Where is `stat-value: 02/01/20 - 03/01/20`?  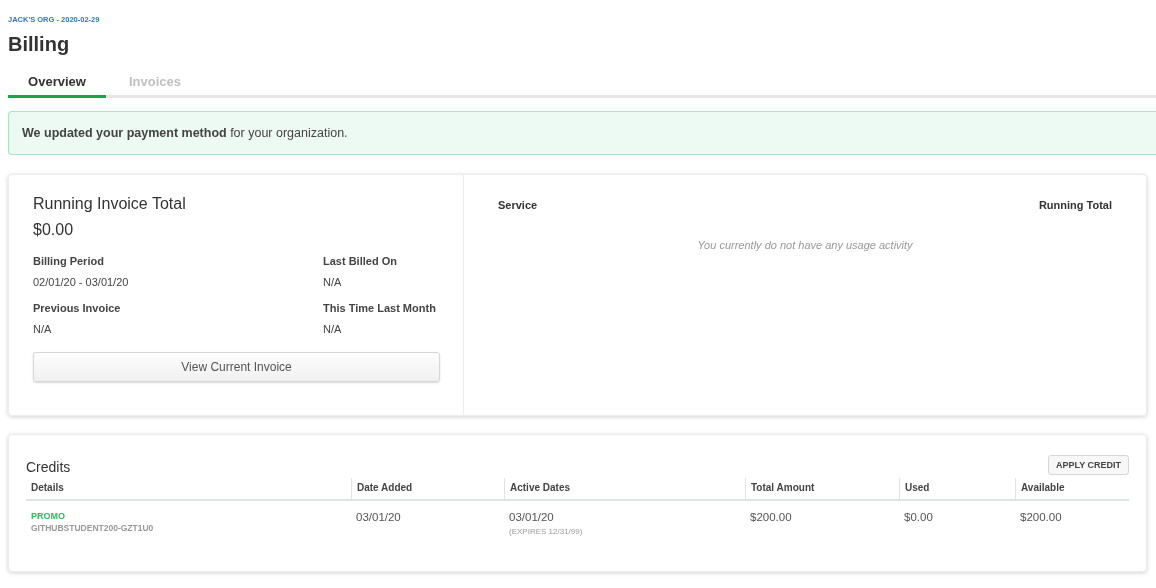
stat-value: 02/01/20 - 03/01/20 is located at coordinates (81, 282).